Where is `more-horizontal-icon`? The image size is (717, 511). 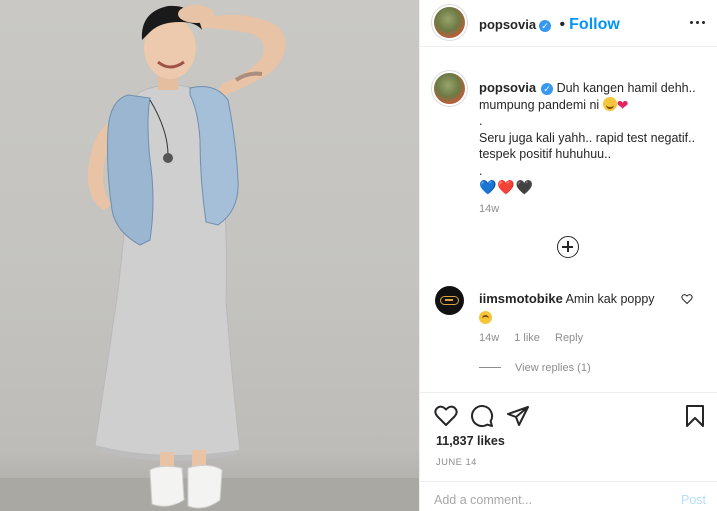
more-horizontal-icon is located at coordinates (698, 22).